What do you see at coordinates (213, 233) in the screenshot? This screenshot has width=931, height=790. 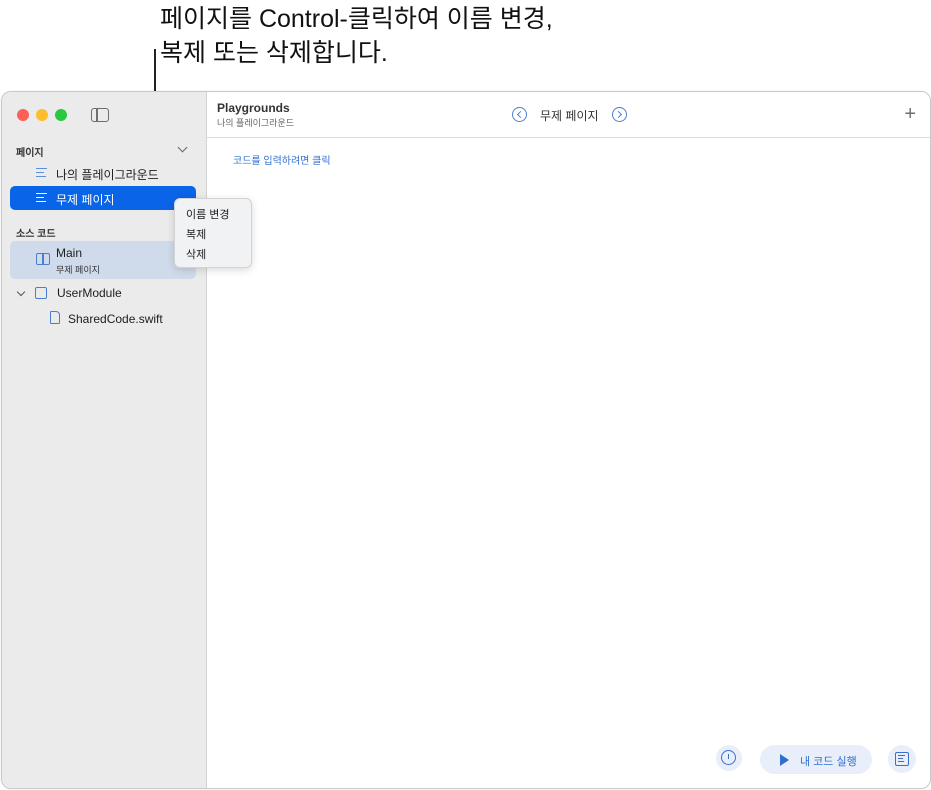 I see `context-menu: 이름 변경 복제 삭제` at bounding box center [213, 233].